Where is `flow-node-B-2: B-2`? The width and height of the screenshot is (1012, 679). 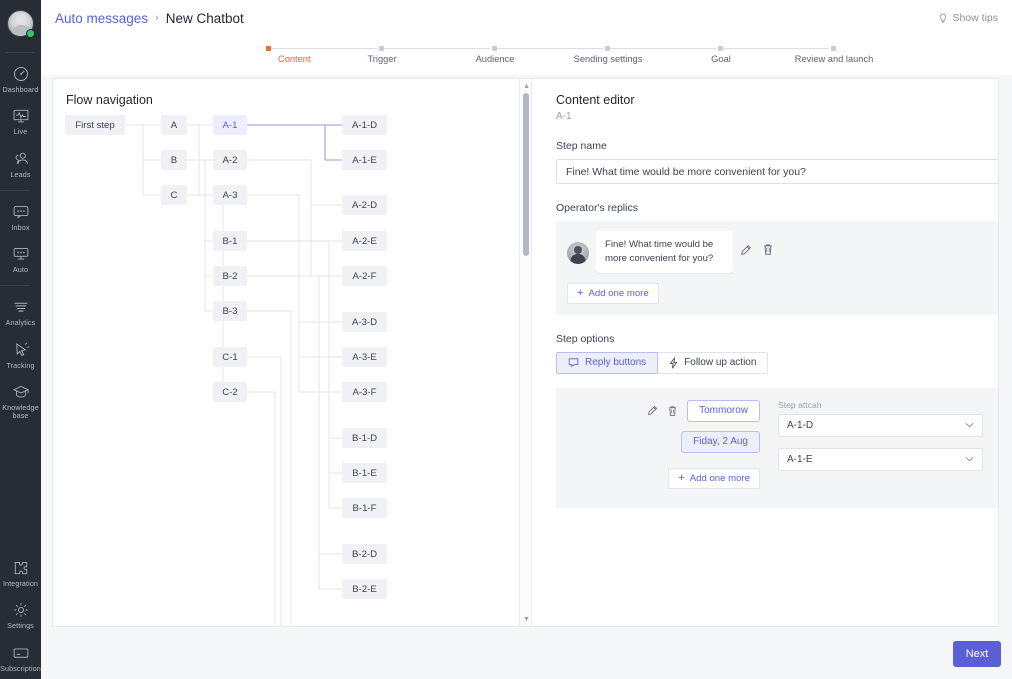
flow-node-B-2: B-2 is located at coordinates (230, 276).